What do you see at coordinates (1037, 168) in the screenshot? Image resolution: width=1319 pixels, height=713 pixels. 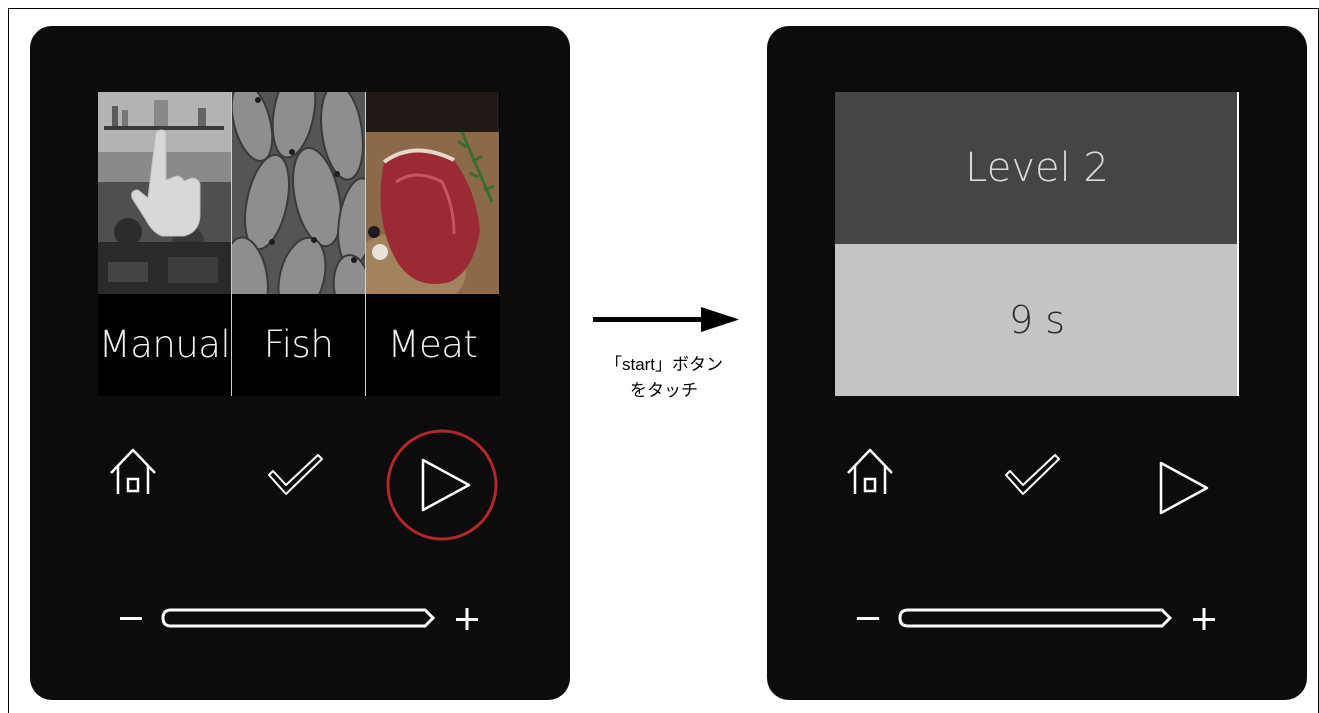 I see `level-label: Level 2` at bounding box center [1037, 168].